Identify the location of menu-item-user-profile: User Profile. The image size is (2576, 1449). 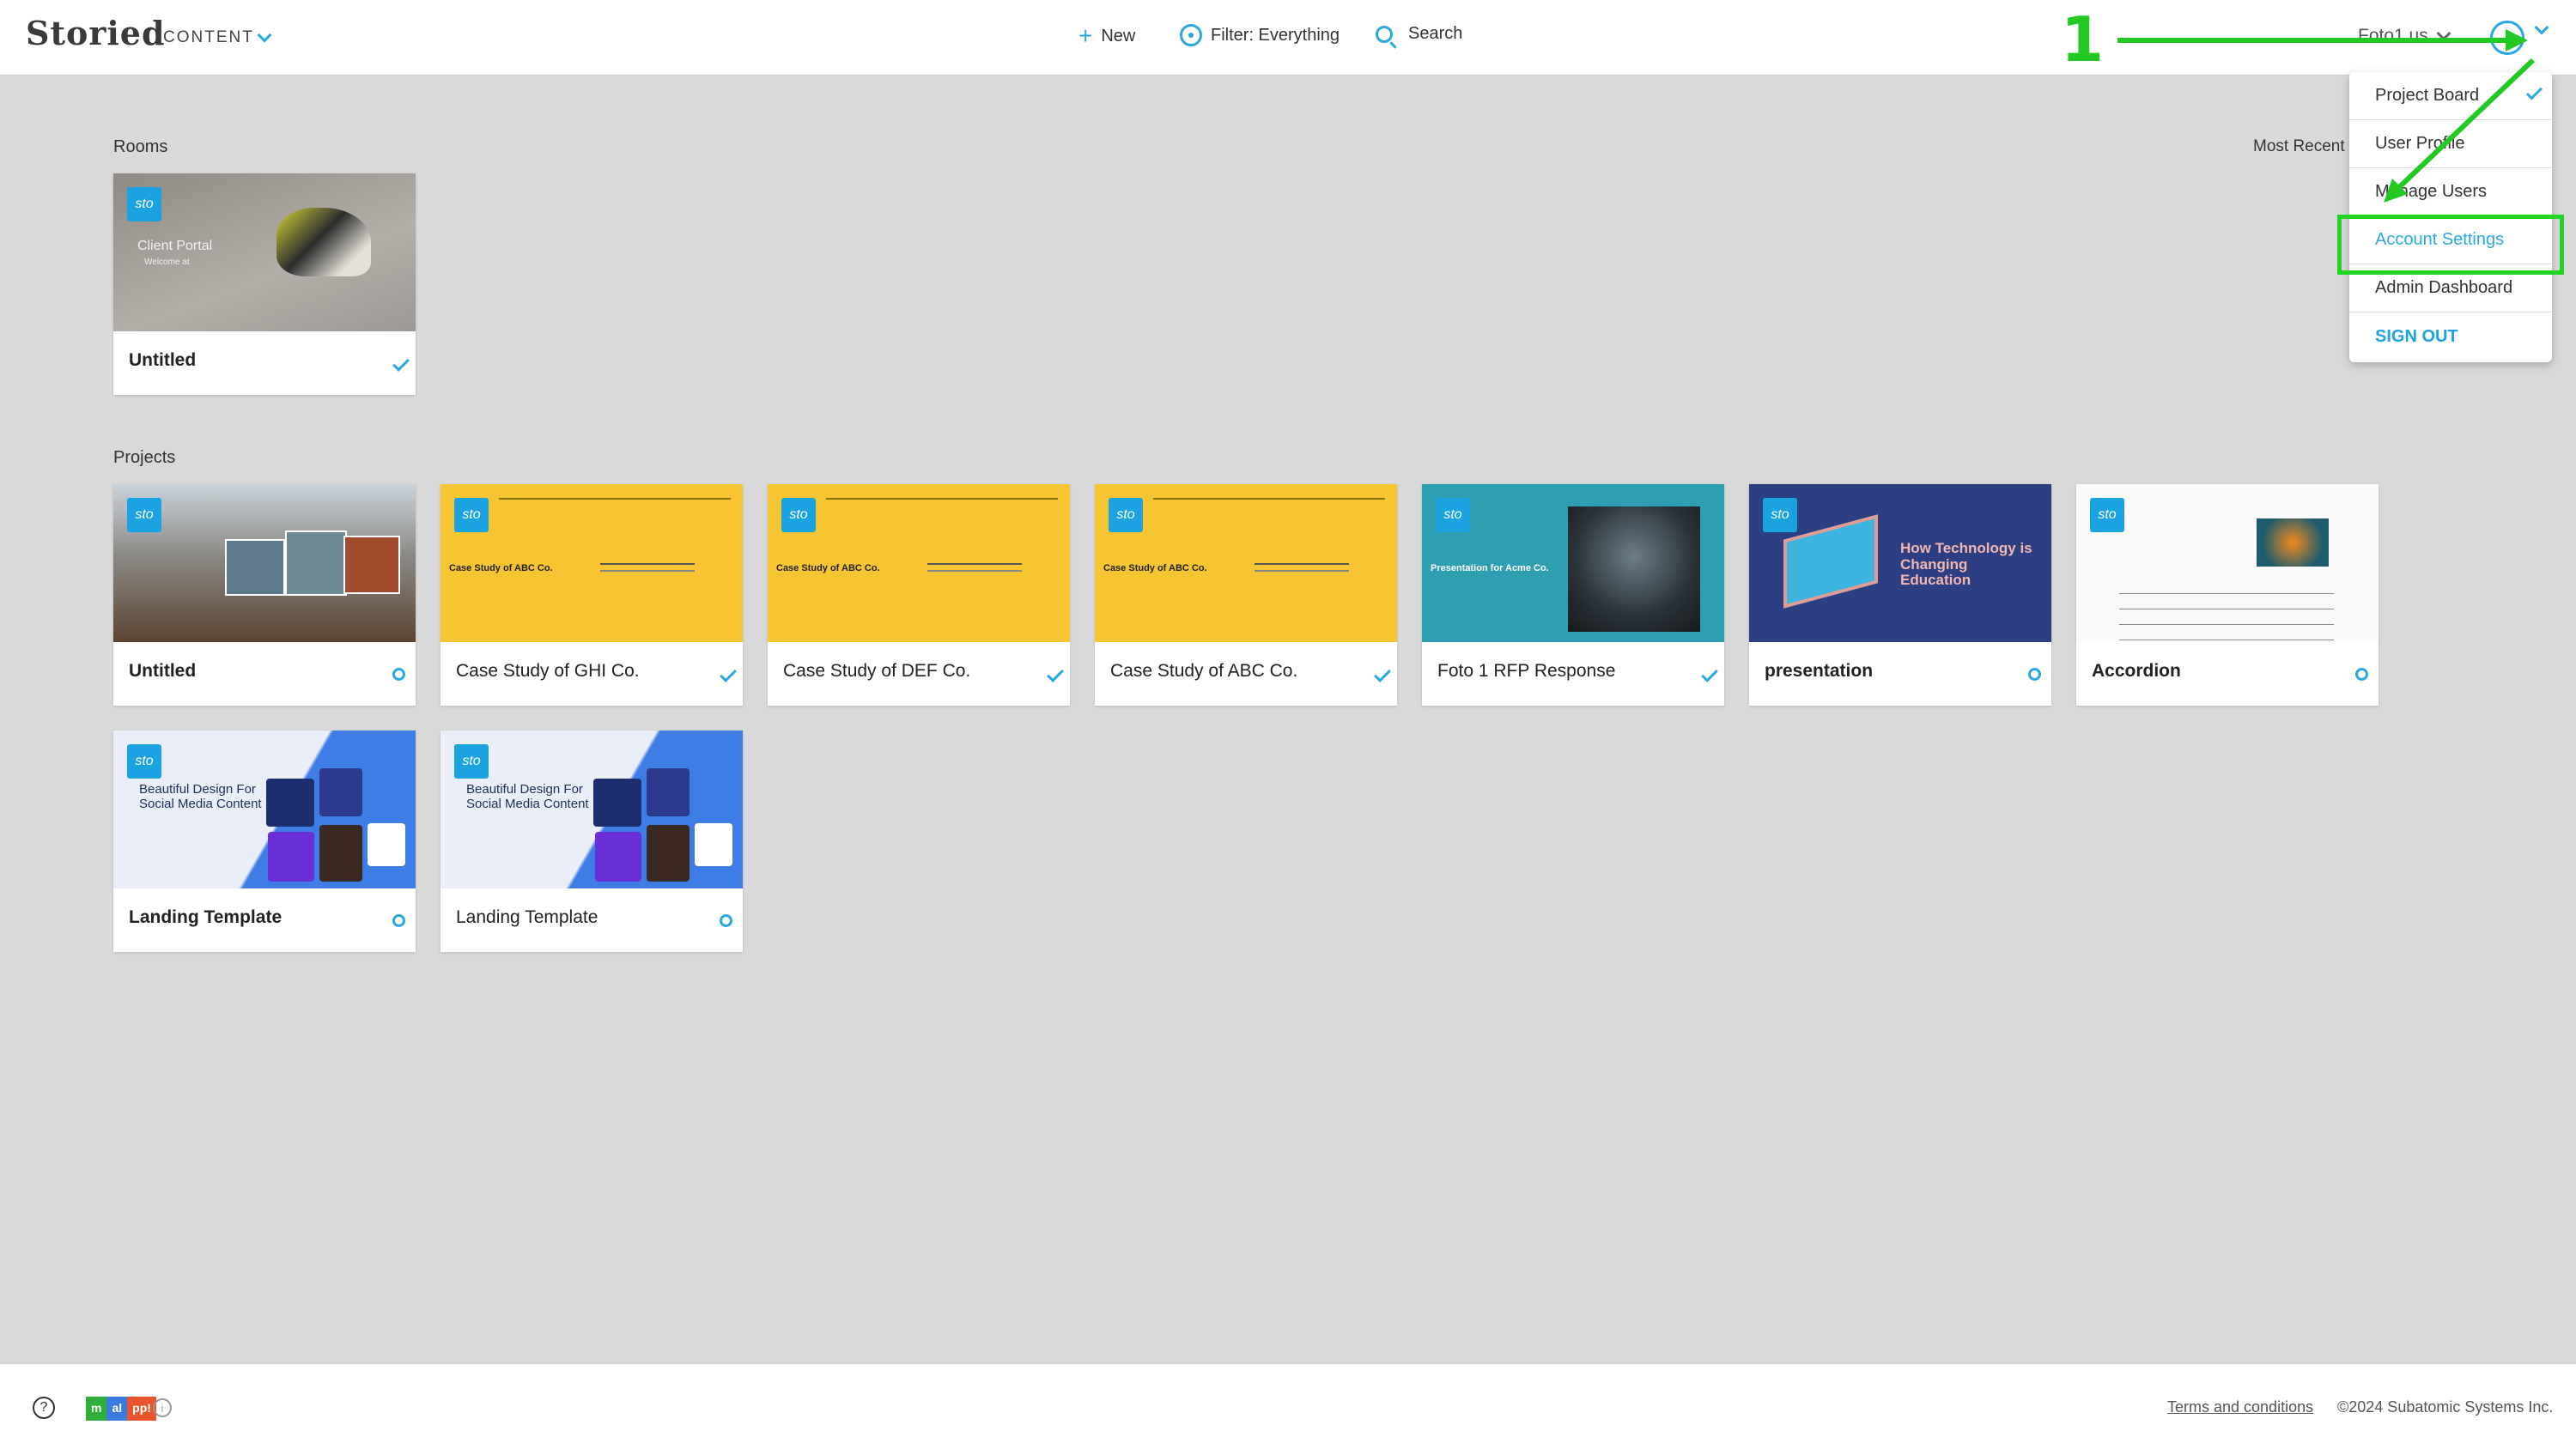
(2450, 144).